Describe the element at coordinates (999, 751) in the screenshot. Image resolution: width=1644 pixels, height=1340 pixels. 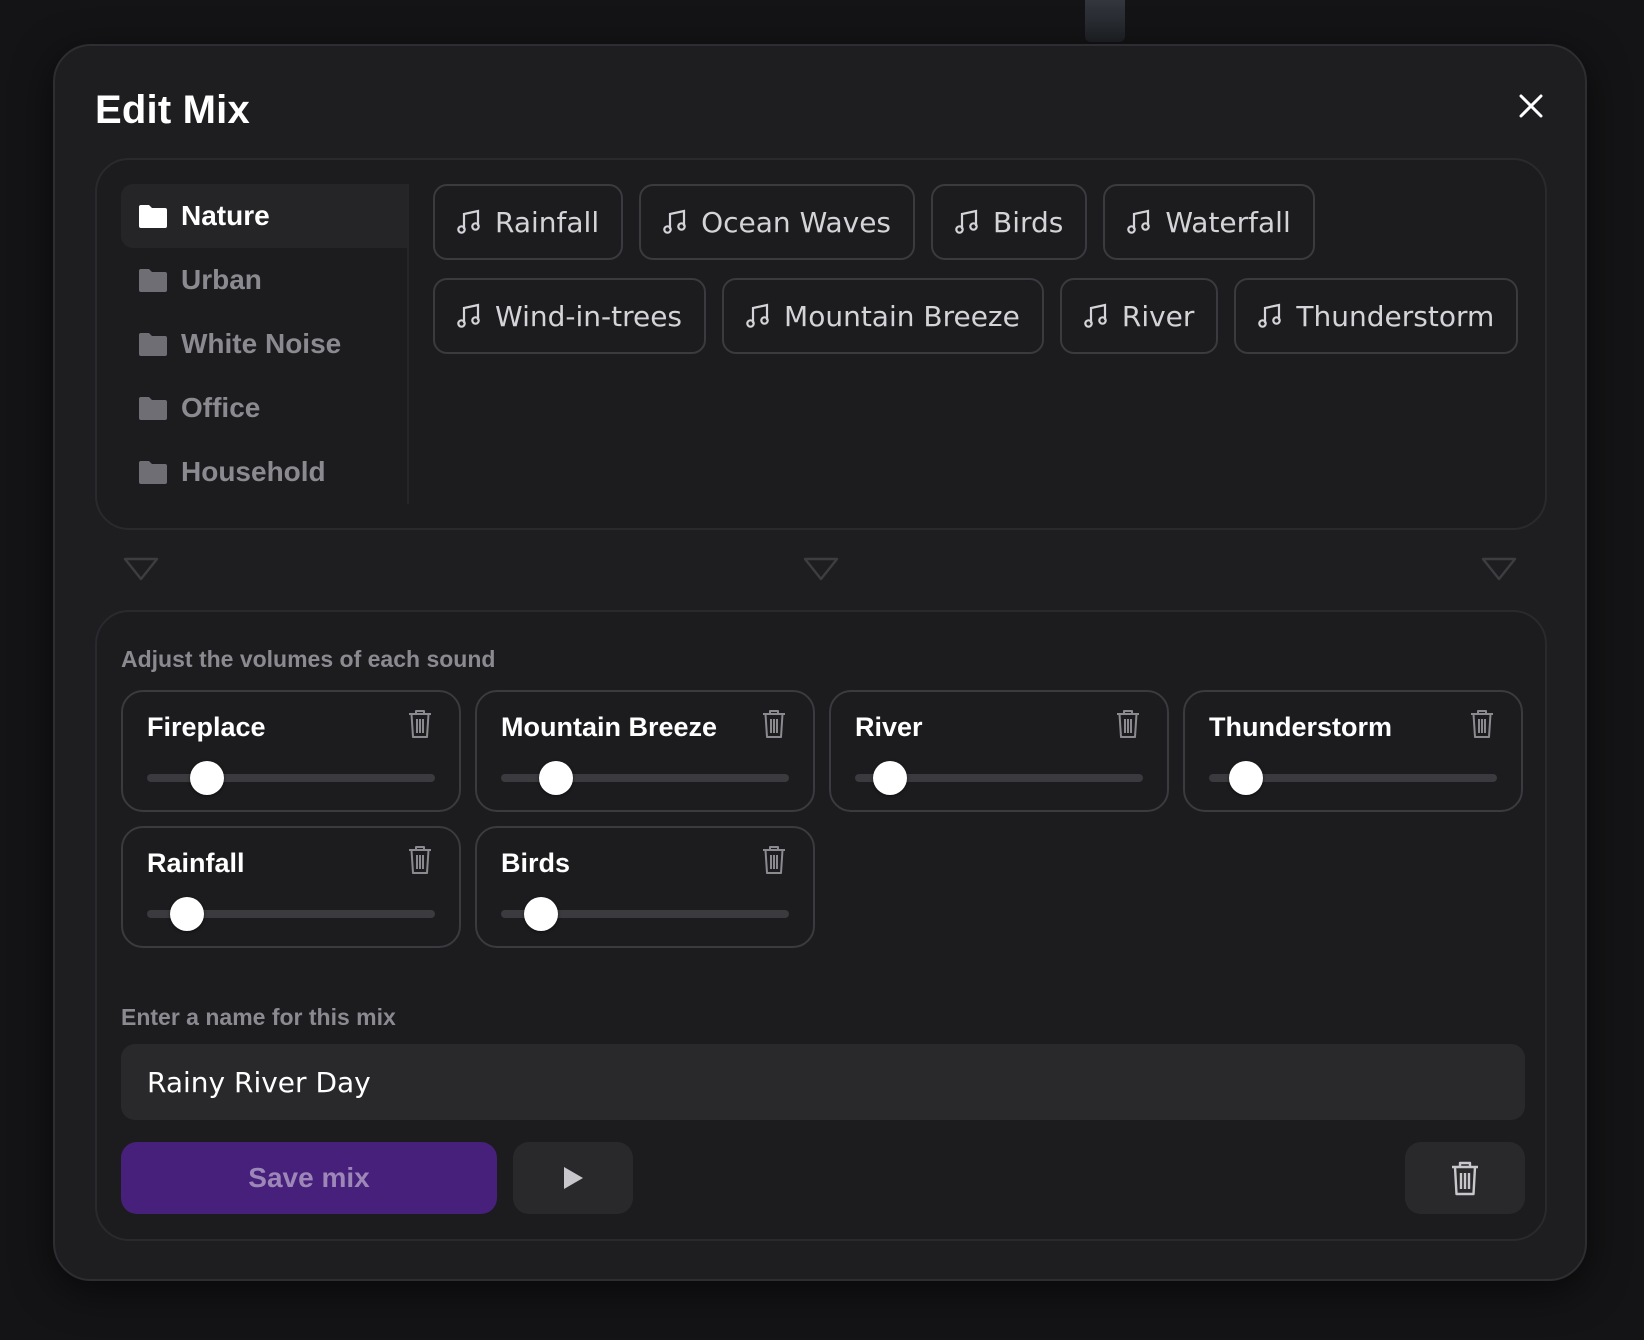
I see `volume-card-river: River` at that location.